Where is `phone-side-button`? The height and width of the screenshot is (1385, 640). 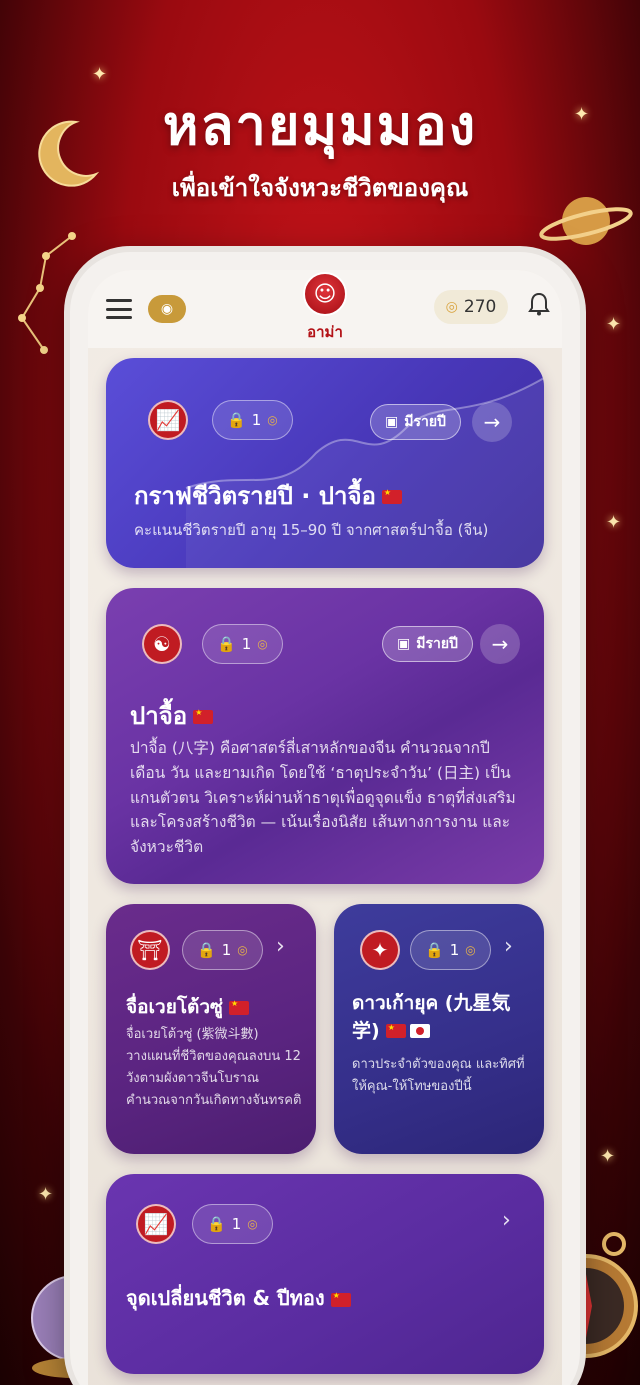 phone-side-button is located at coordinates (583, 656).